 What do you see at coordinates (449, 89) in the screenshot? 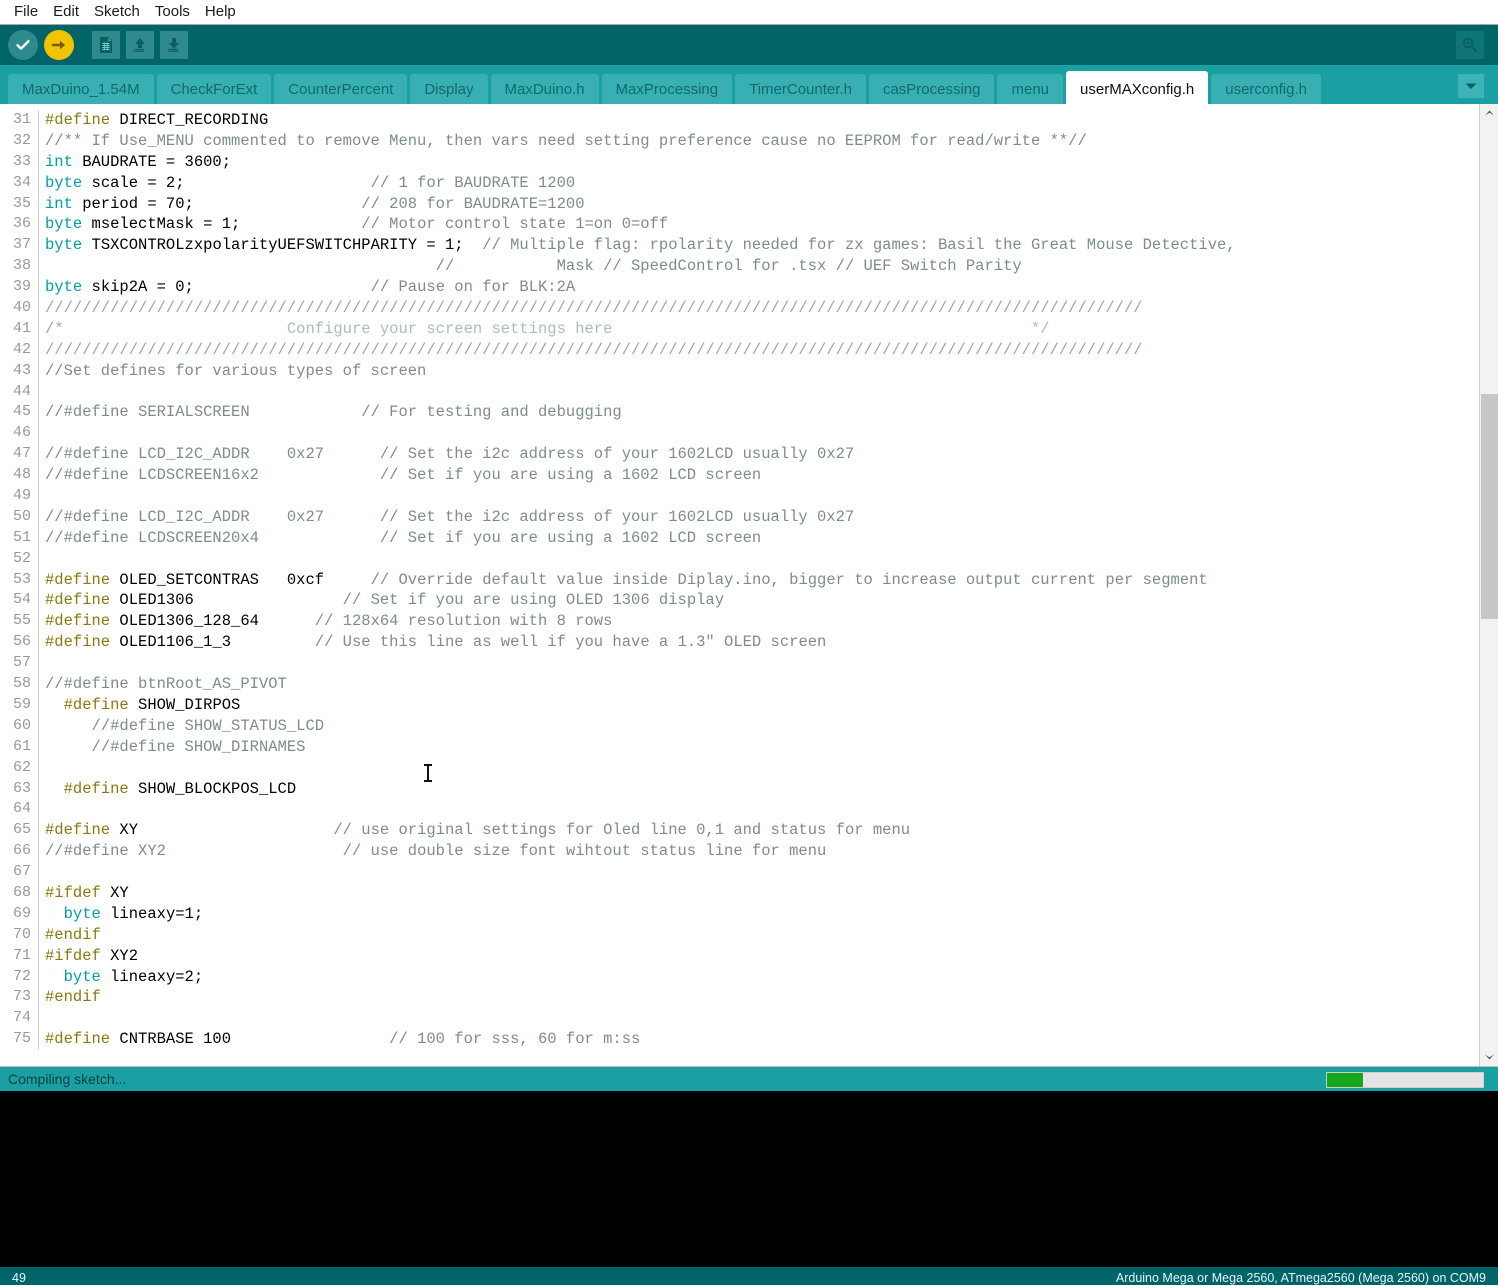
I see `tab-display: Display` at bounding box center [449, 89].